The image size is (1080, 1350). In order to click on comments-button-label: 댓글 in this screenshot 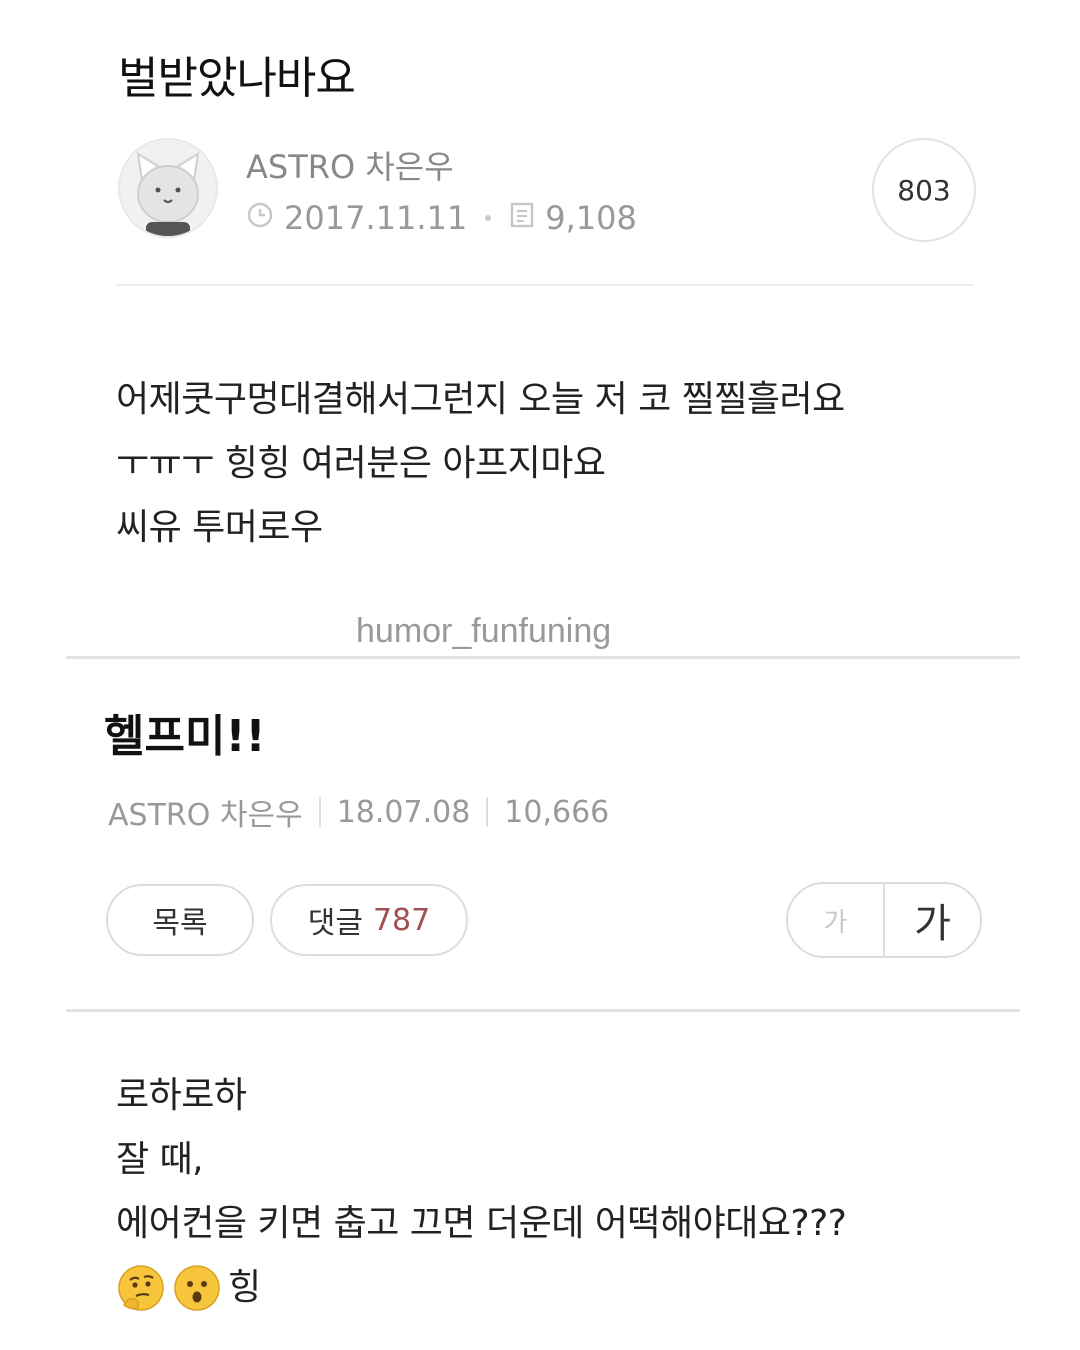, I will do `click(335, 923)`.